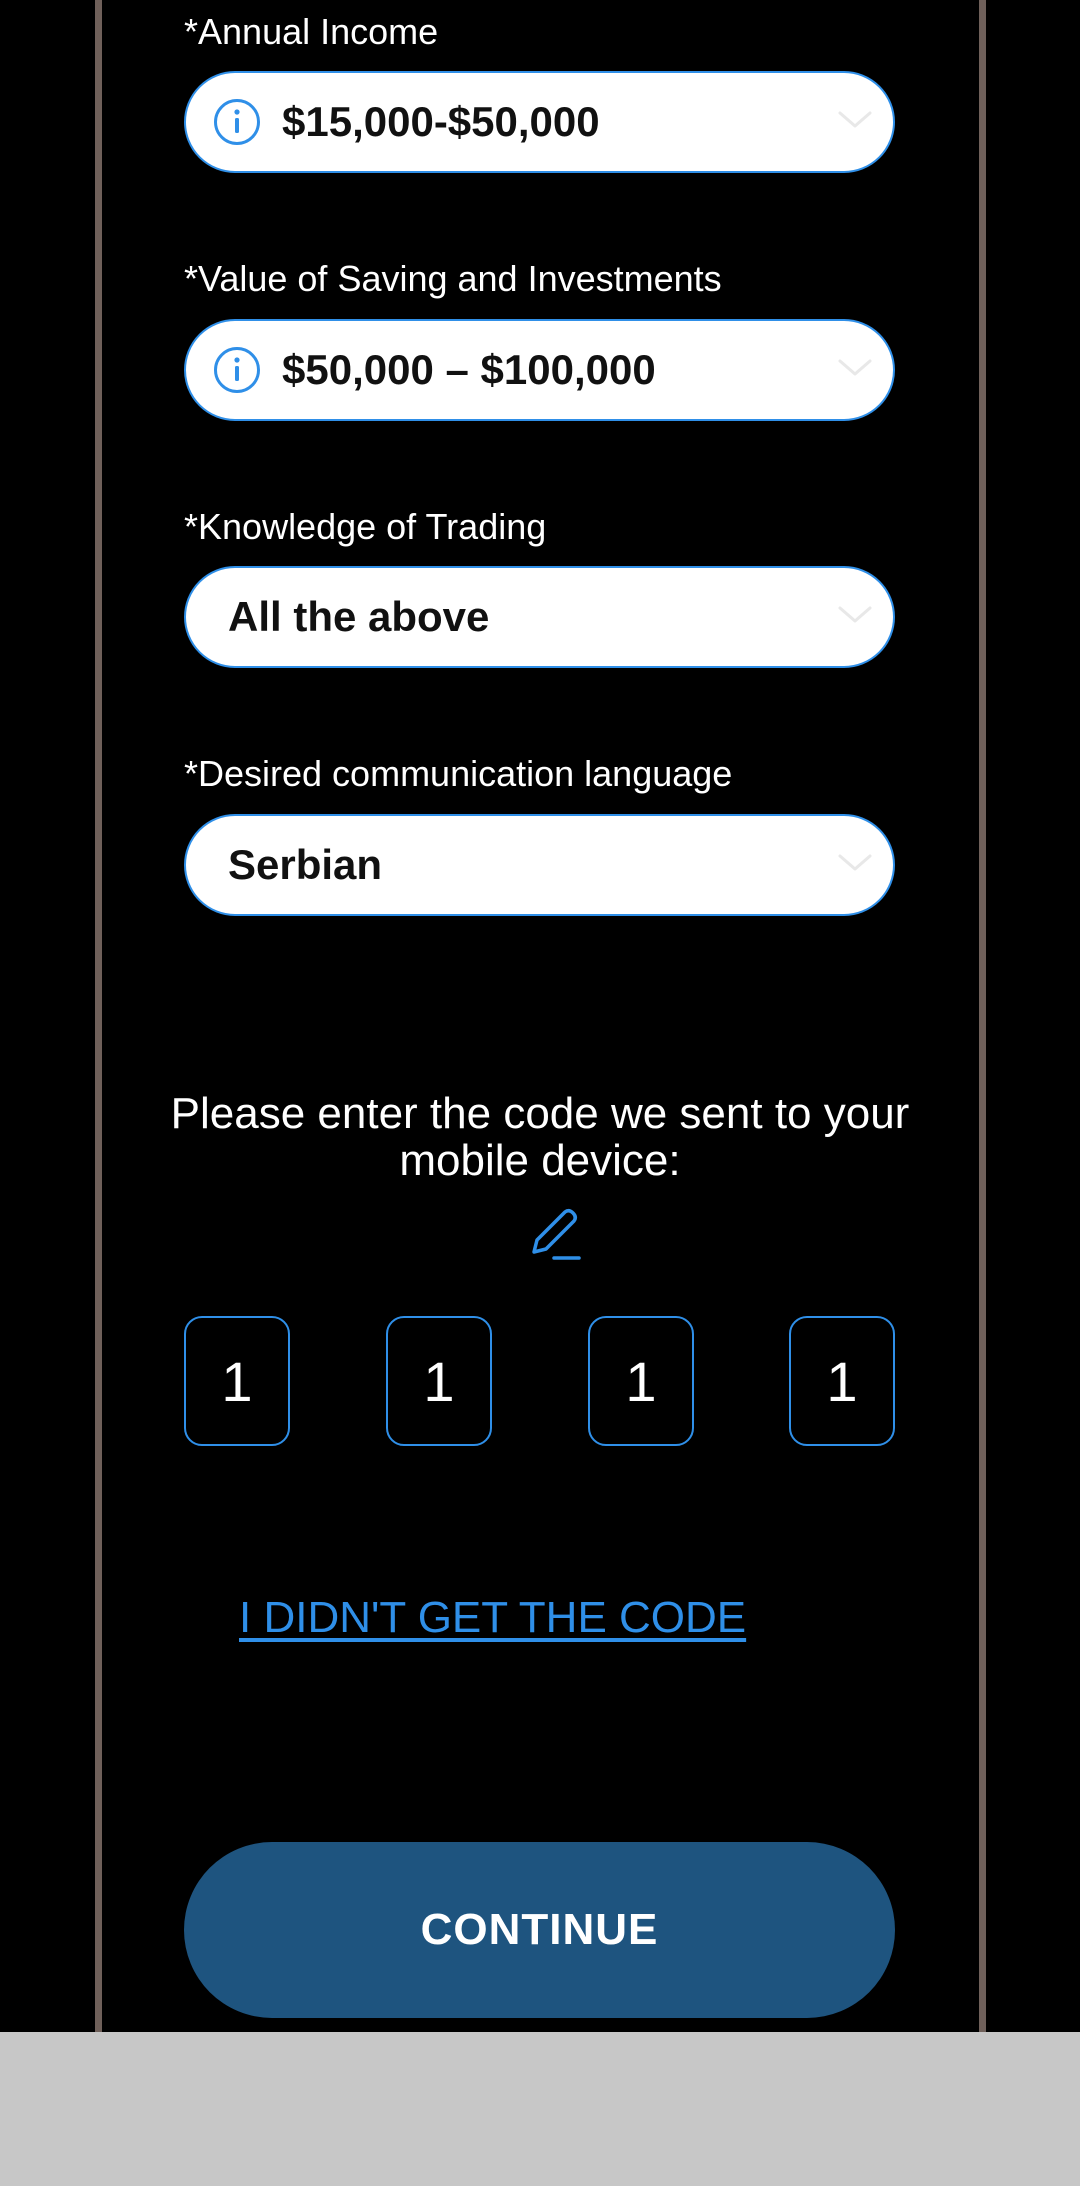 The image size is (1080, 2186). Describe the element at coordinates (554, 1234) in the screenshot. I see `pencil-icon` at that location.